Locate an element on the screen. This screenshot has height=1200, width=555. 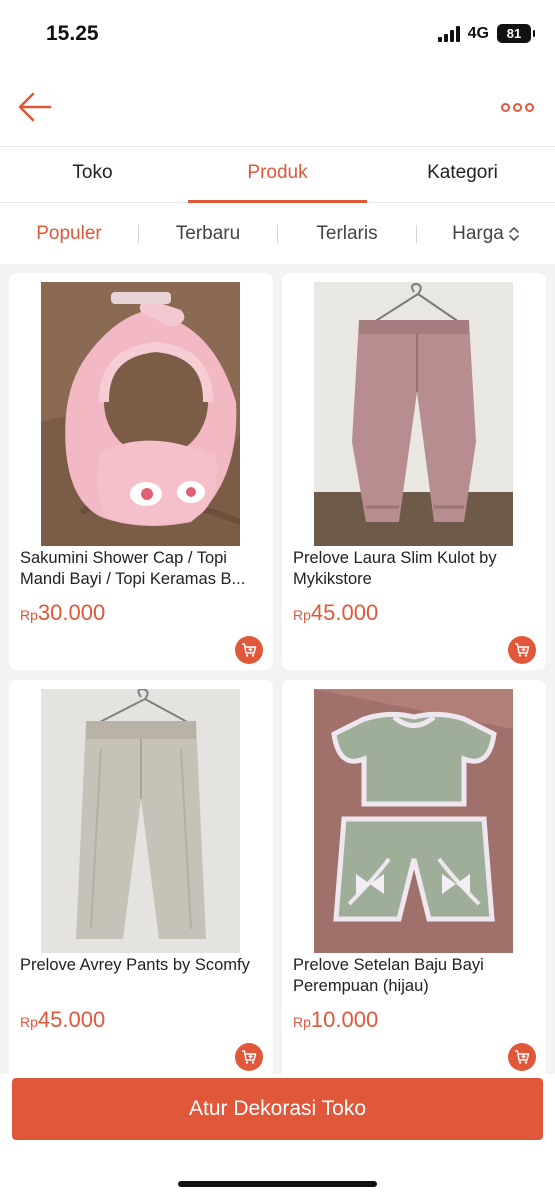
more-options-button is located at coordinates (520, 107).